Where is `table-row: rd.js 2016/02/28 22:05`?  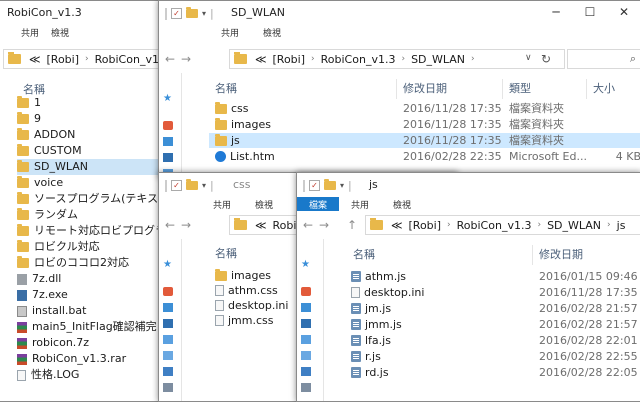
table-row: rd.js 2016/02/28 22:05 is located at coordinates (495, 372).